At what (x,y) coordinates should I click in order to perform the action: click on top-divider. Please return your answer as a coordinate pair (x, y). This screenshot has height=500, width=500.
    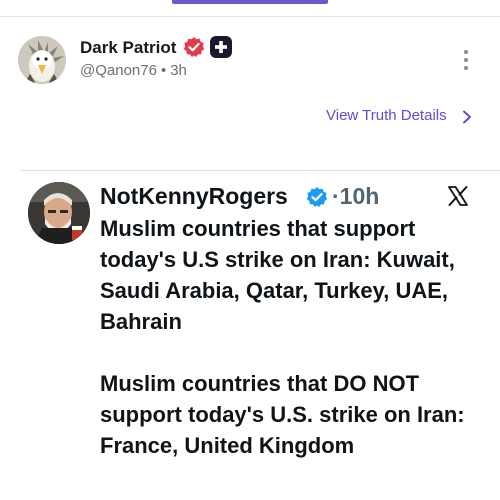
    Looking at the image, I should click on (250, 16).